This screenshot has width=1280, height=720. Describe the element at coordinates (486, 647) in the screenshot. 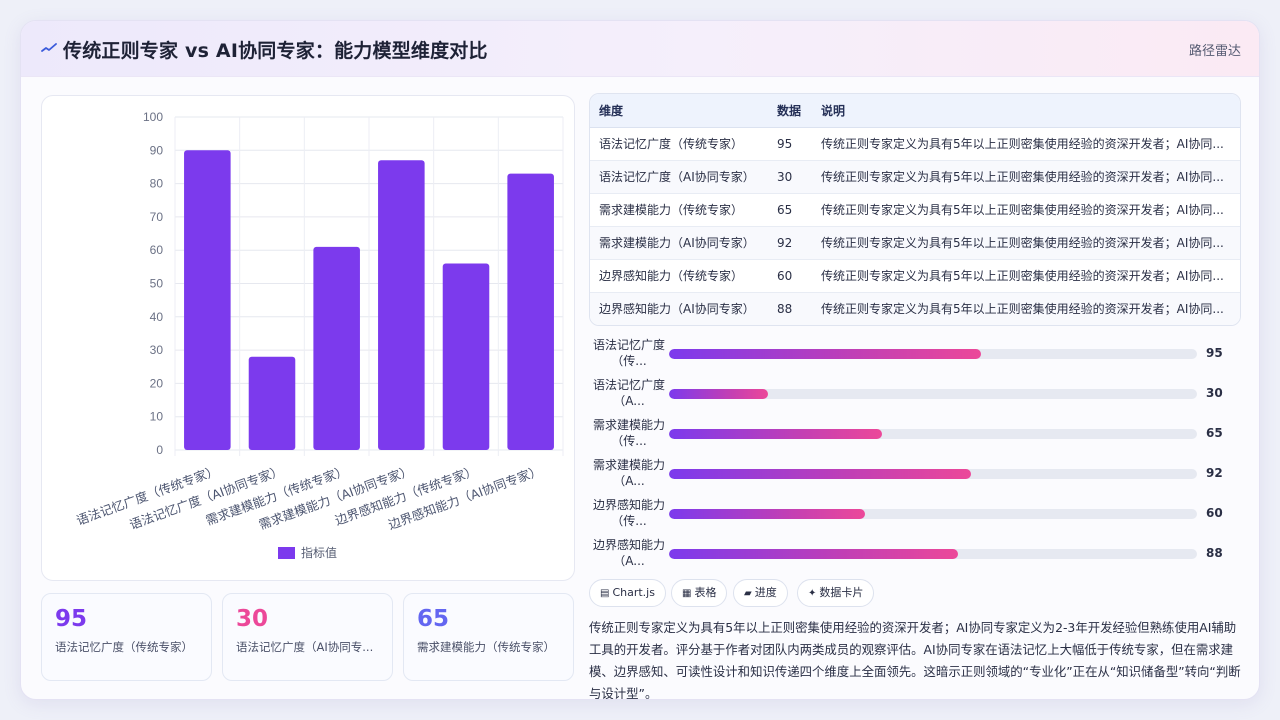

I see `kpi-label: 需求建模能力（传统专家）` at that location.